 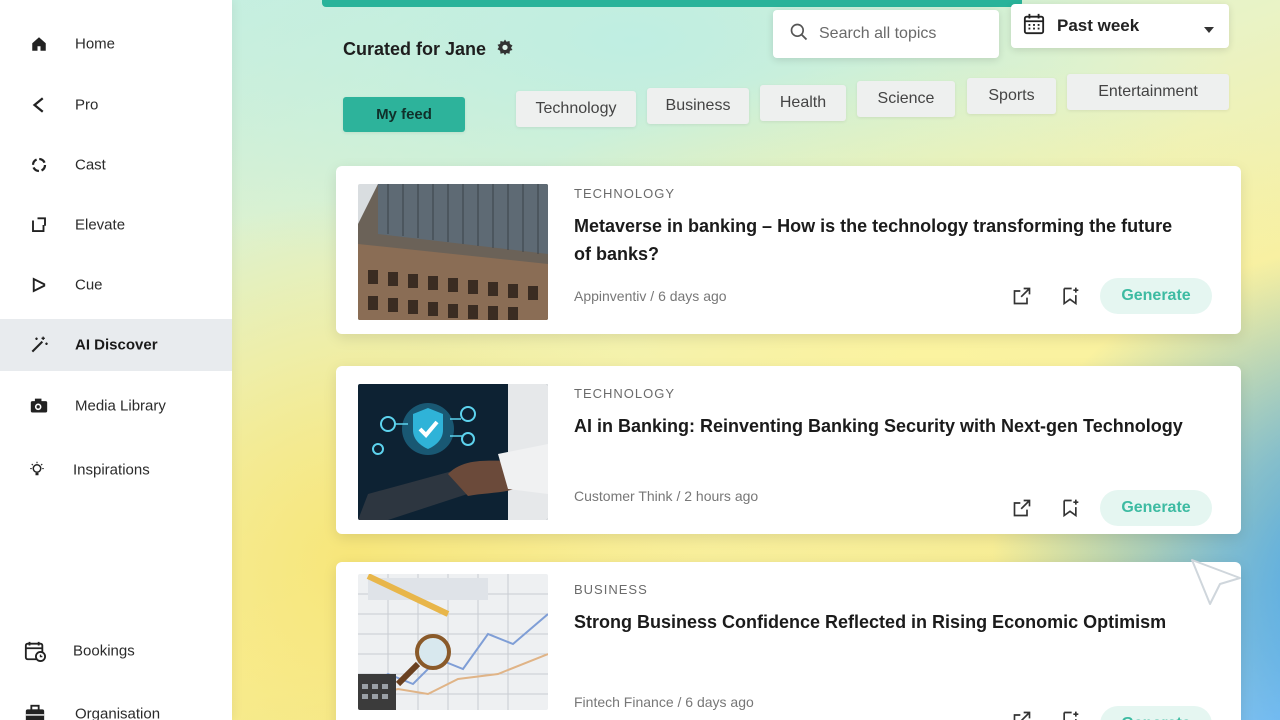 I want to click on sidebar-item-label: Home, so click(x=95, y=44).